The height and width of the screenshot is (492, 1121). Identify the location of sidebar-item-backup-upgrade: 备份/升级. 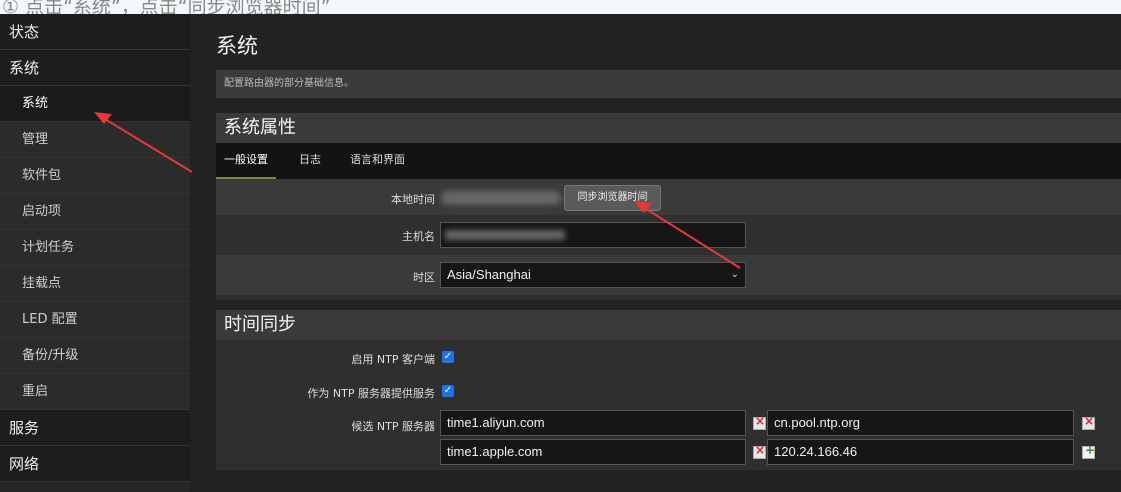
(95, 356).